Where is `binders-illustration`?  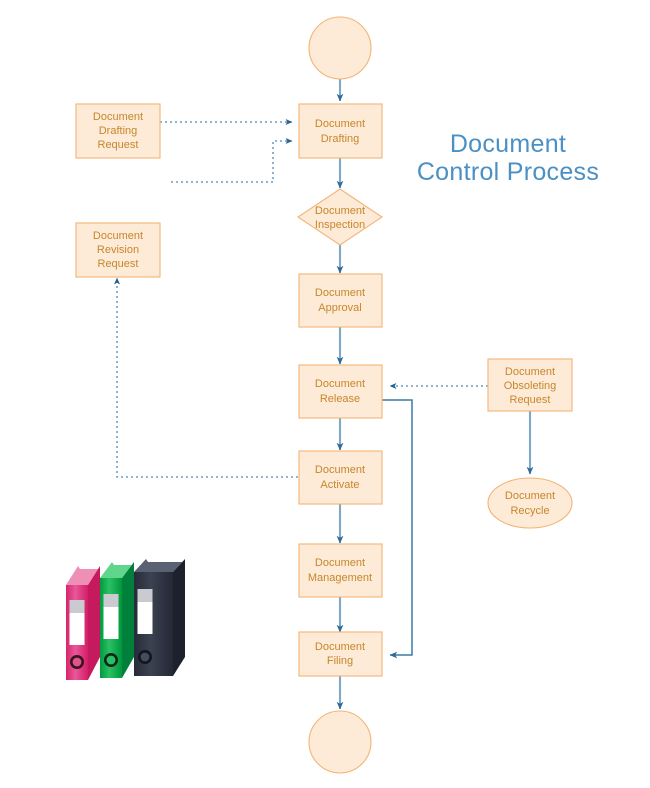 binders-illustration is located at coordinates (126, 619).